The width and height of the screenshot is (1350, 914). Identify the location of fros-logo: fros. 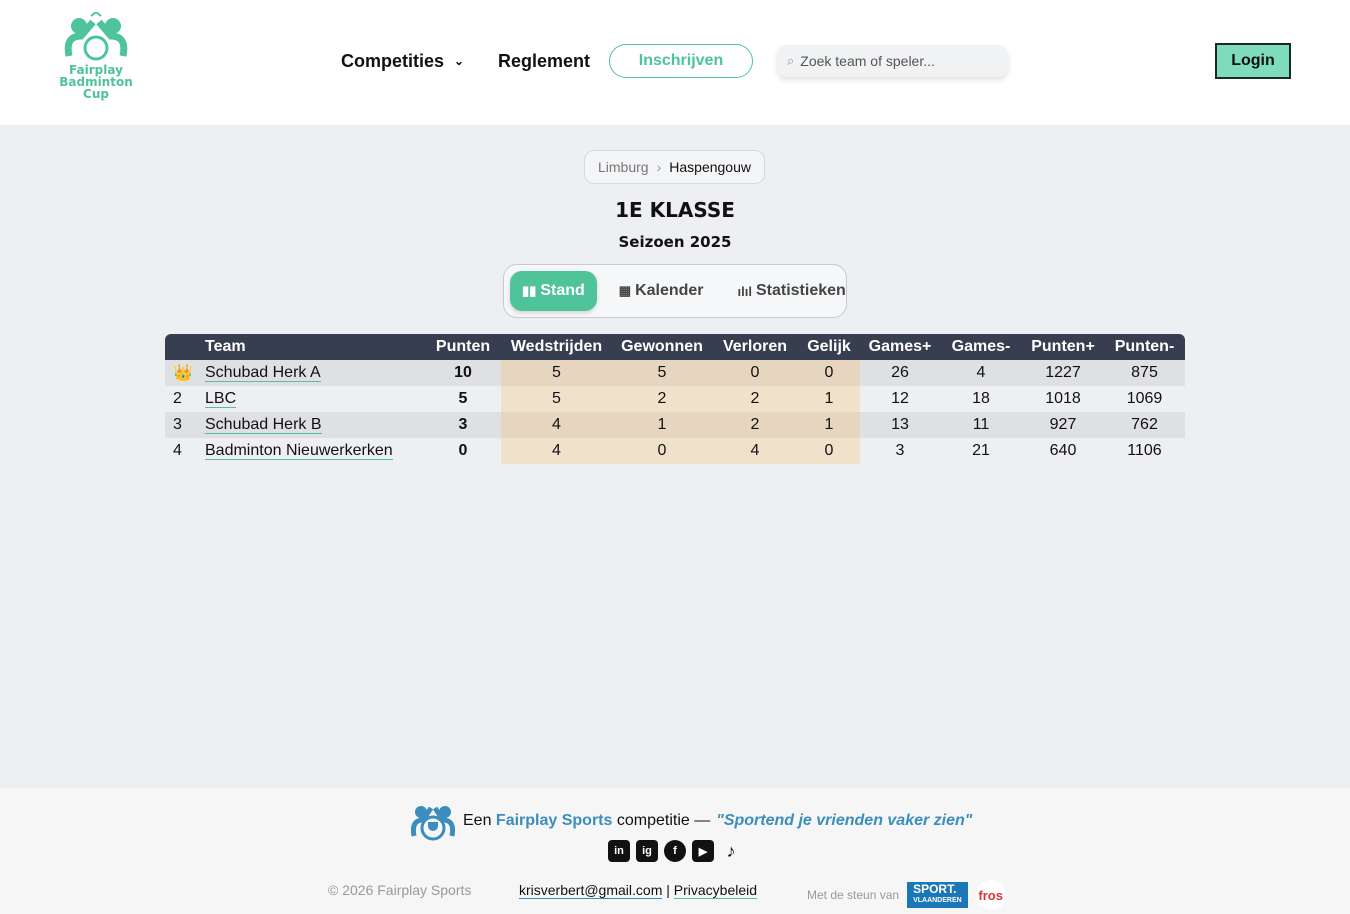
(990, 895).